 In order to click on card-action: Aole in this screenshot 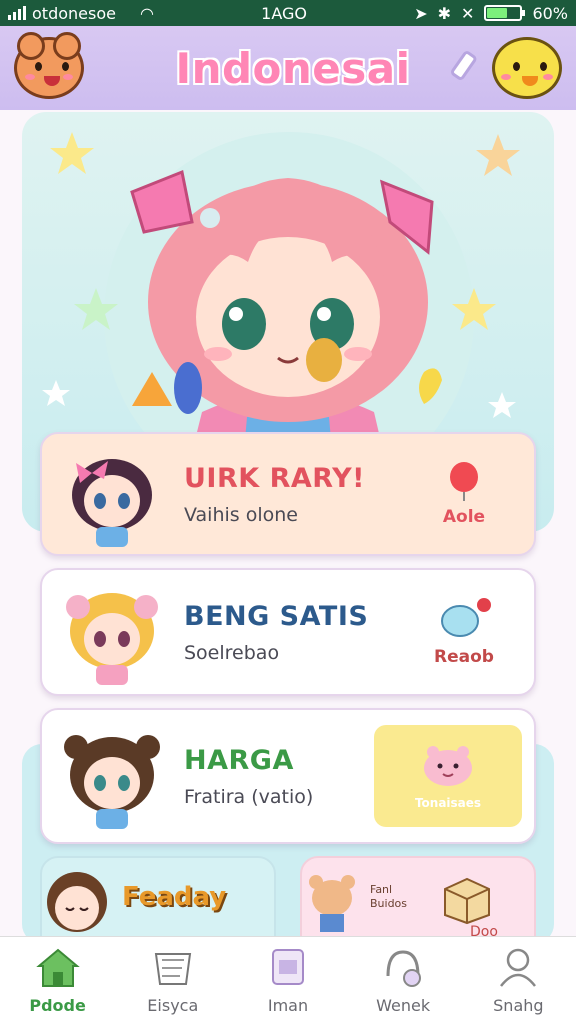, I will do `click(464, 494)`.